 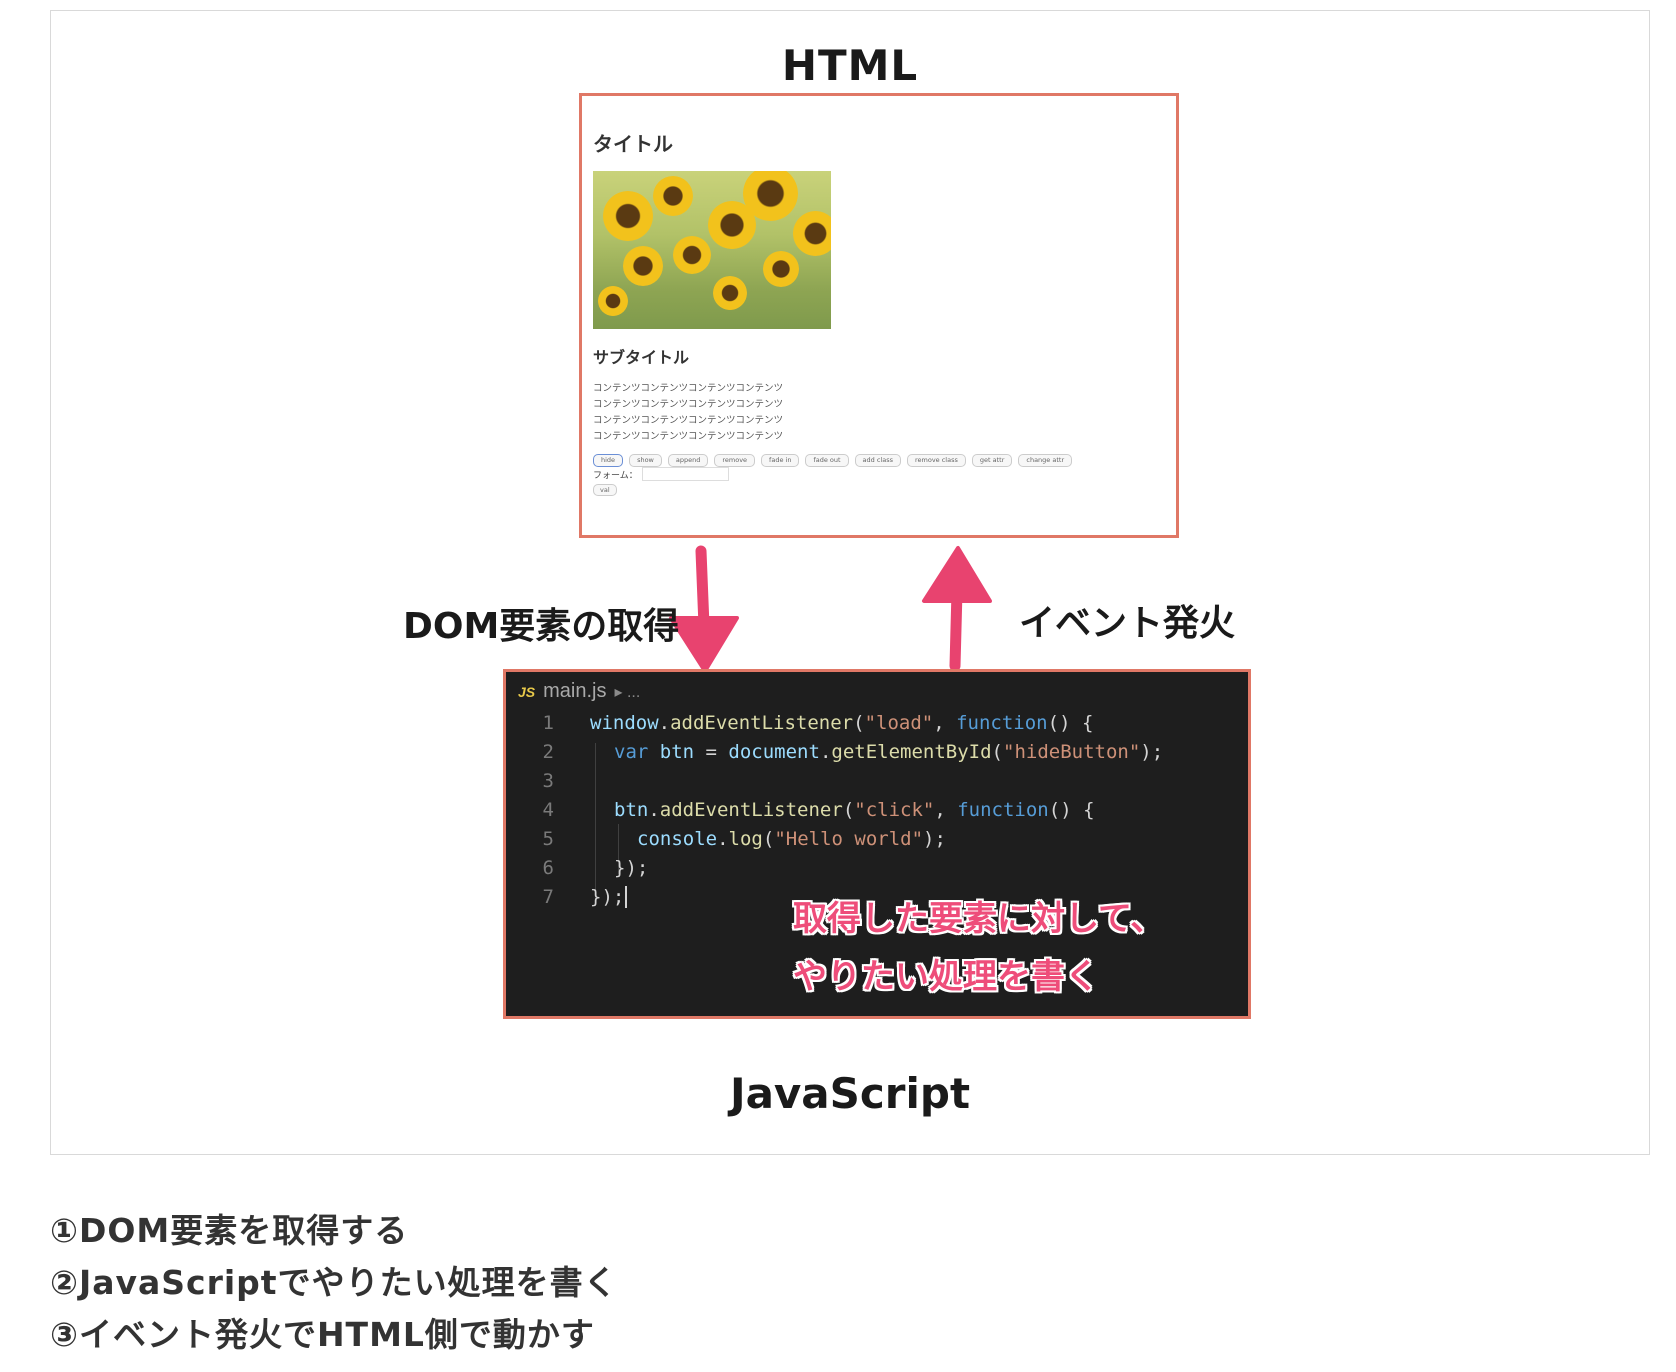 I want to click on annotation-note: 取得した要素に対して、 やりたい処理を書く, so click(x=978, y=948).